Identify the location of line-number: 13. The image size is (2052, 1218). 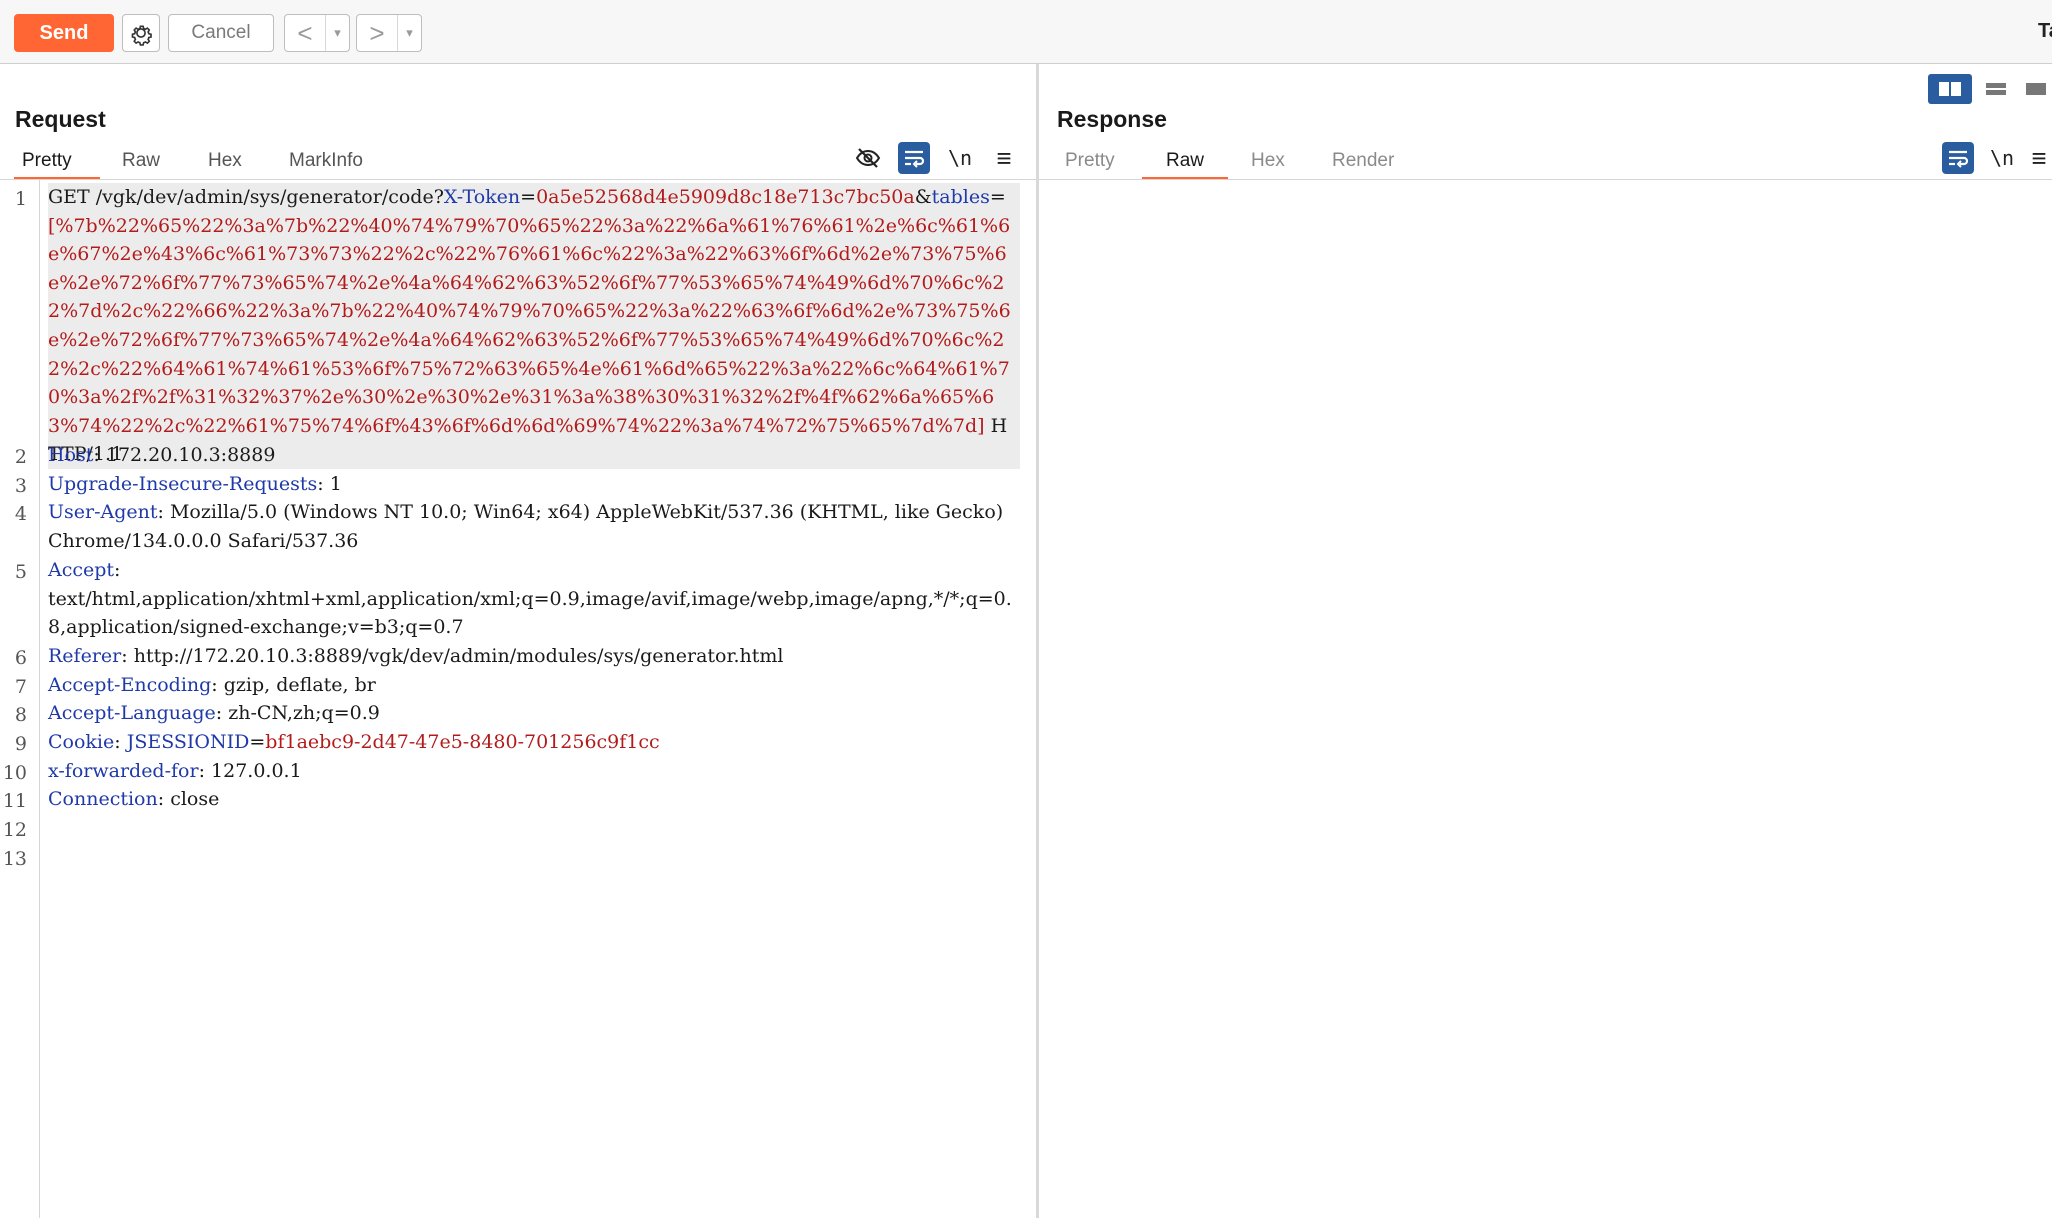
(14, 859).